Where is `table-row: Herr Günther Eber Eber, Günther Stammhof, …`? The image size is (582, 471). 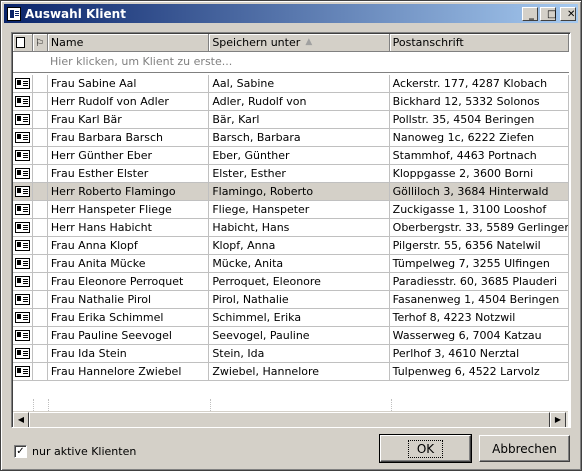
table-row: Herr Günther Eber Eber, Günther Stammhof, … is located at coordinates (291, 156).